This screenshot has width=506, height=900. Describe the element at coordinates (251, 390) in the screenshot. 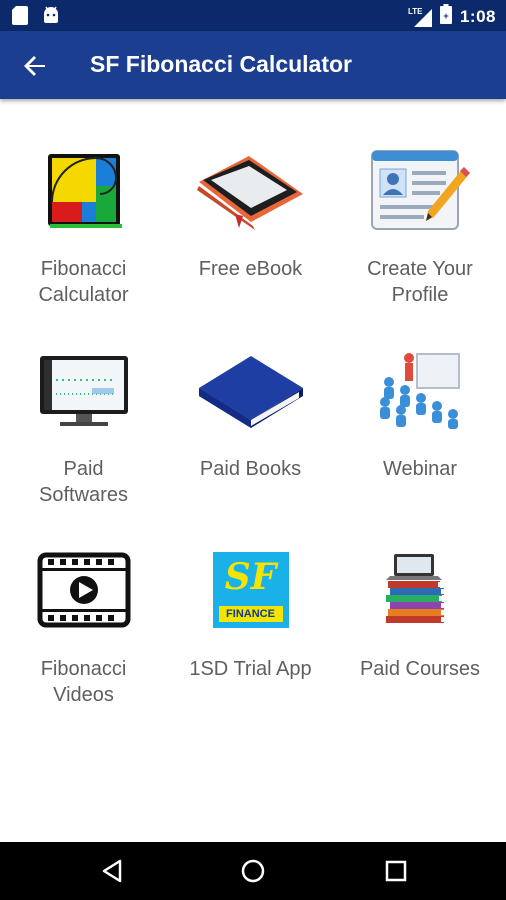

I see `blue-book-icon` at that location.